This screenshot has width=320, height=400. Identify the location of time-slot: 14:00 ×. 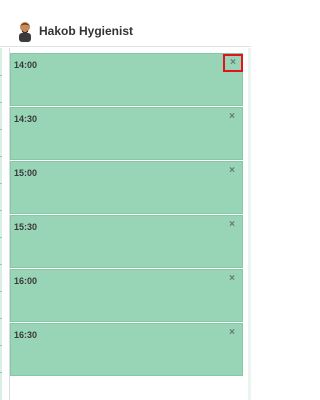
(126, 79).